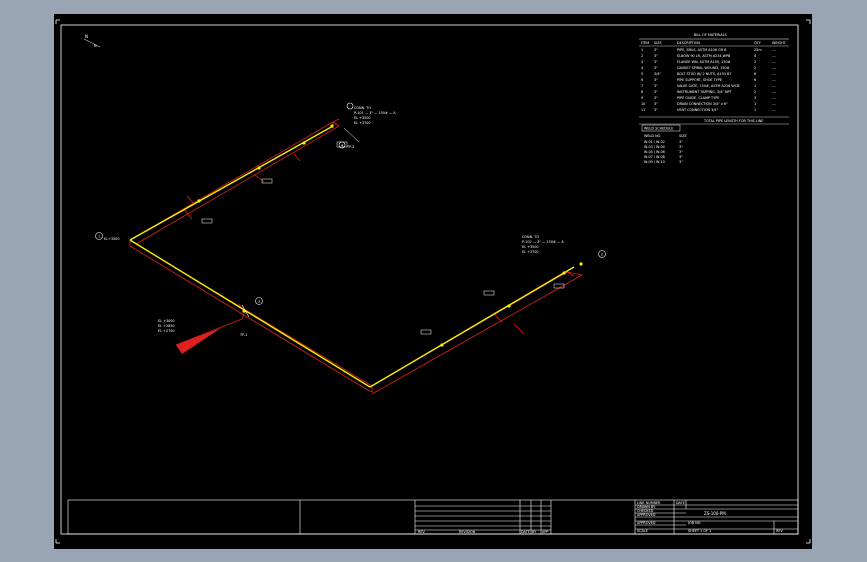  Describe the element at coordinates (645, 43) in the screenshot. I see `svg-text: ITEM` at that location.